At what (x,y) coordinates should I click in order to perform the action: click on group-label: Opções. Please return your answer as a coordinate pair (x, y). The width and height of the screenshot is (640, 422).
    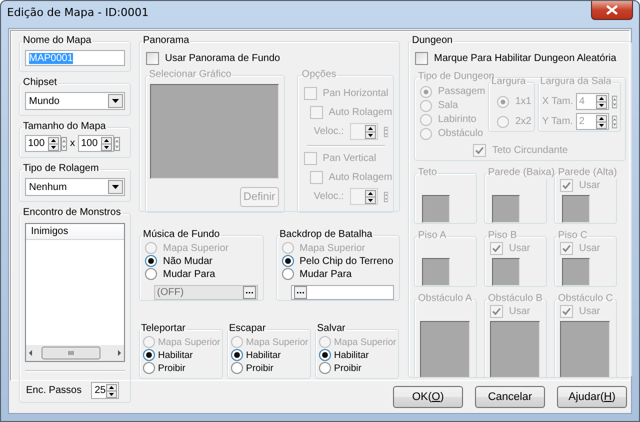
    Looking at the image, I should click on (319, 75).